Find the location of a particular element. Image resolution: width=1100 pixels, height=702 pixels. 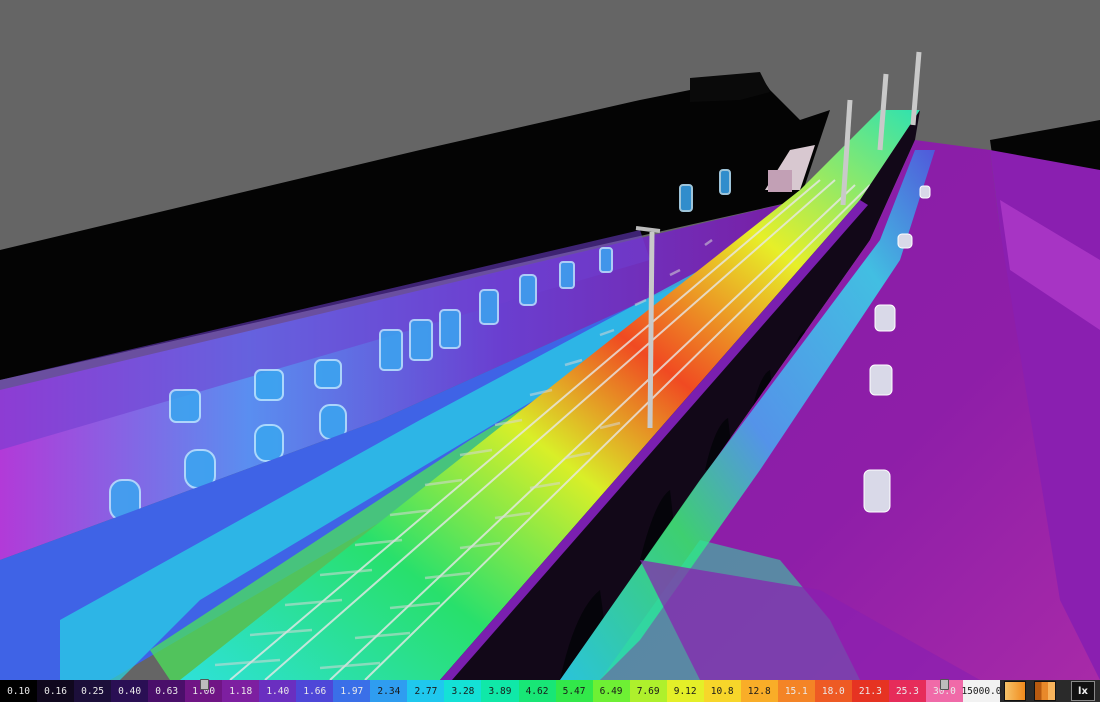

legend-value-label: 1.97 is located at coordinates (352, 691).